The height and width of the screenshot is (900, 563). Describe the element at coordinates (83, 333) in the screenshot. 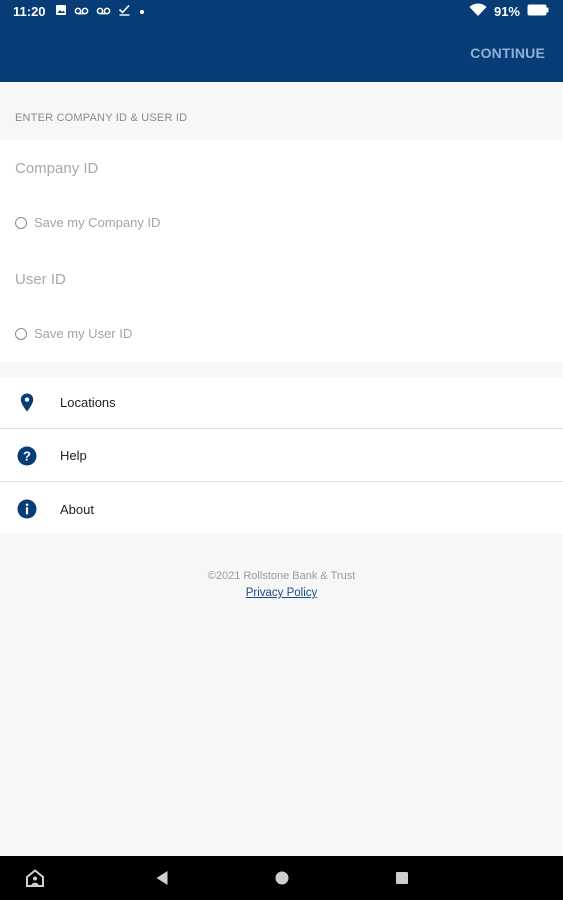

I see `save-user-id-label: Save my User ID` at that location.